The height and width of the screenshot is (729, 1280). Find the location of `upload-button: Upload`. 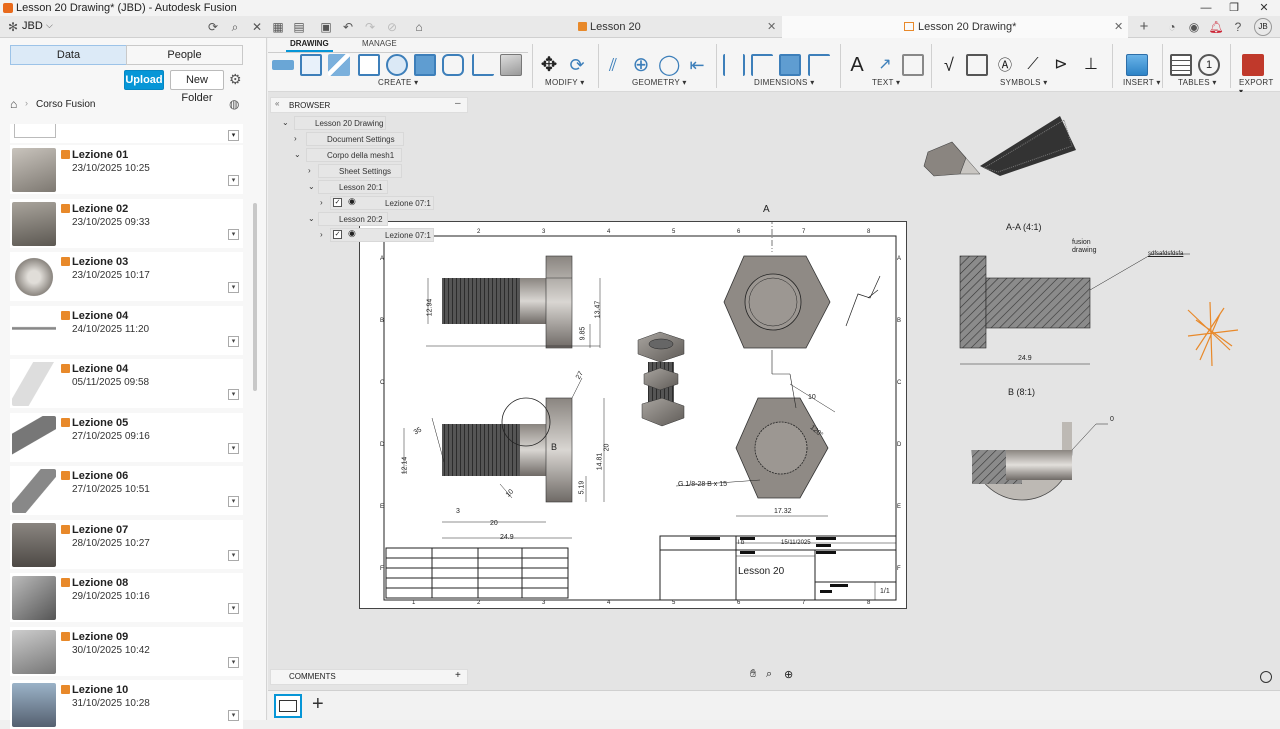

upload-button: Upload is located at coordinates (144, 80).